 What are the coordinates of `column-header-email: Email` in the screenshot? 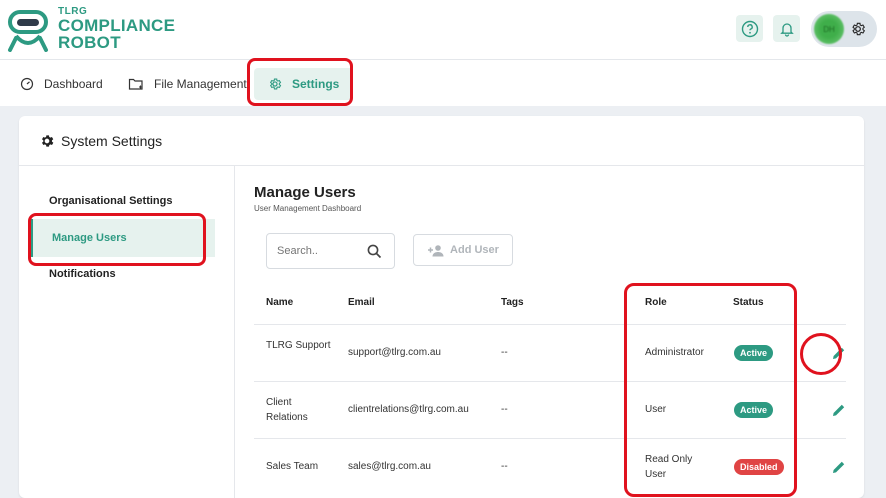 It's located at (361, 302).